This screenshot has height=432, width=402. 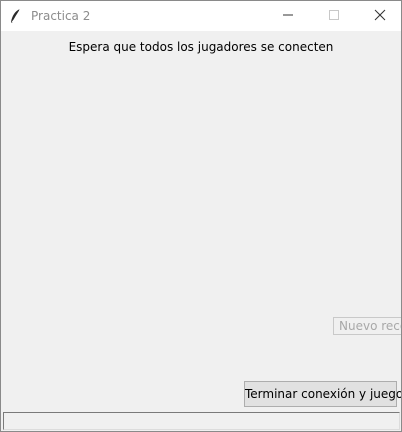 What do you see at coordinates (201, 16) in the screenshot?
I see `title-bar: Practica 2` at bounding box center [201, 16].